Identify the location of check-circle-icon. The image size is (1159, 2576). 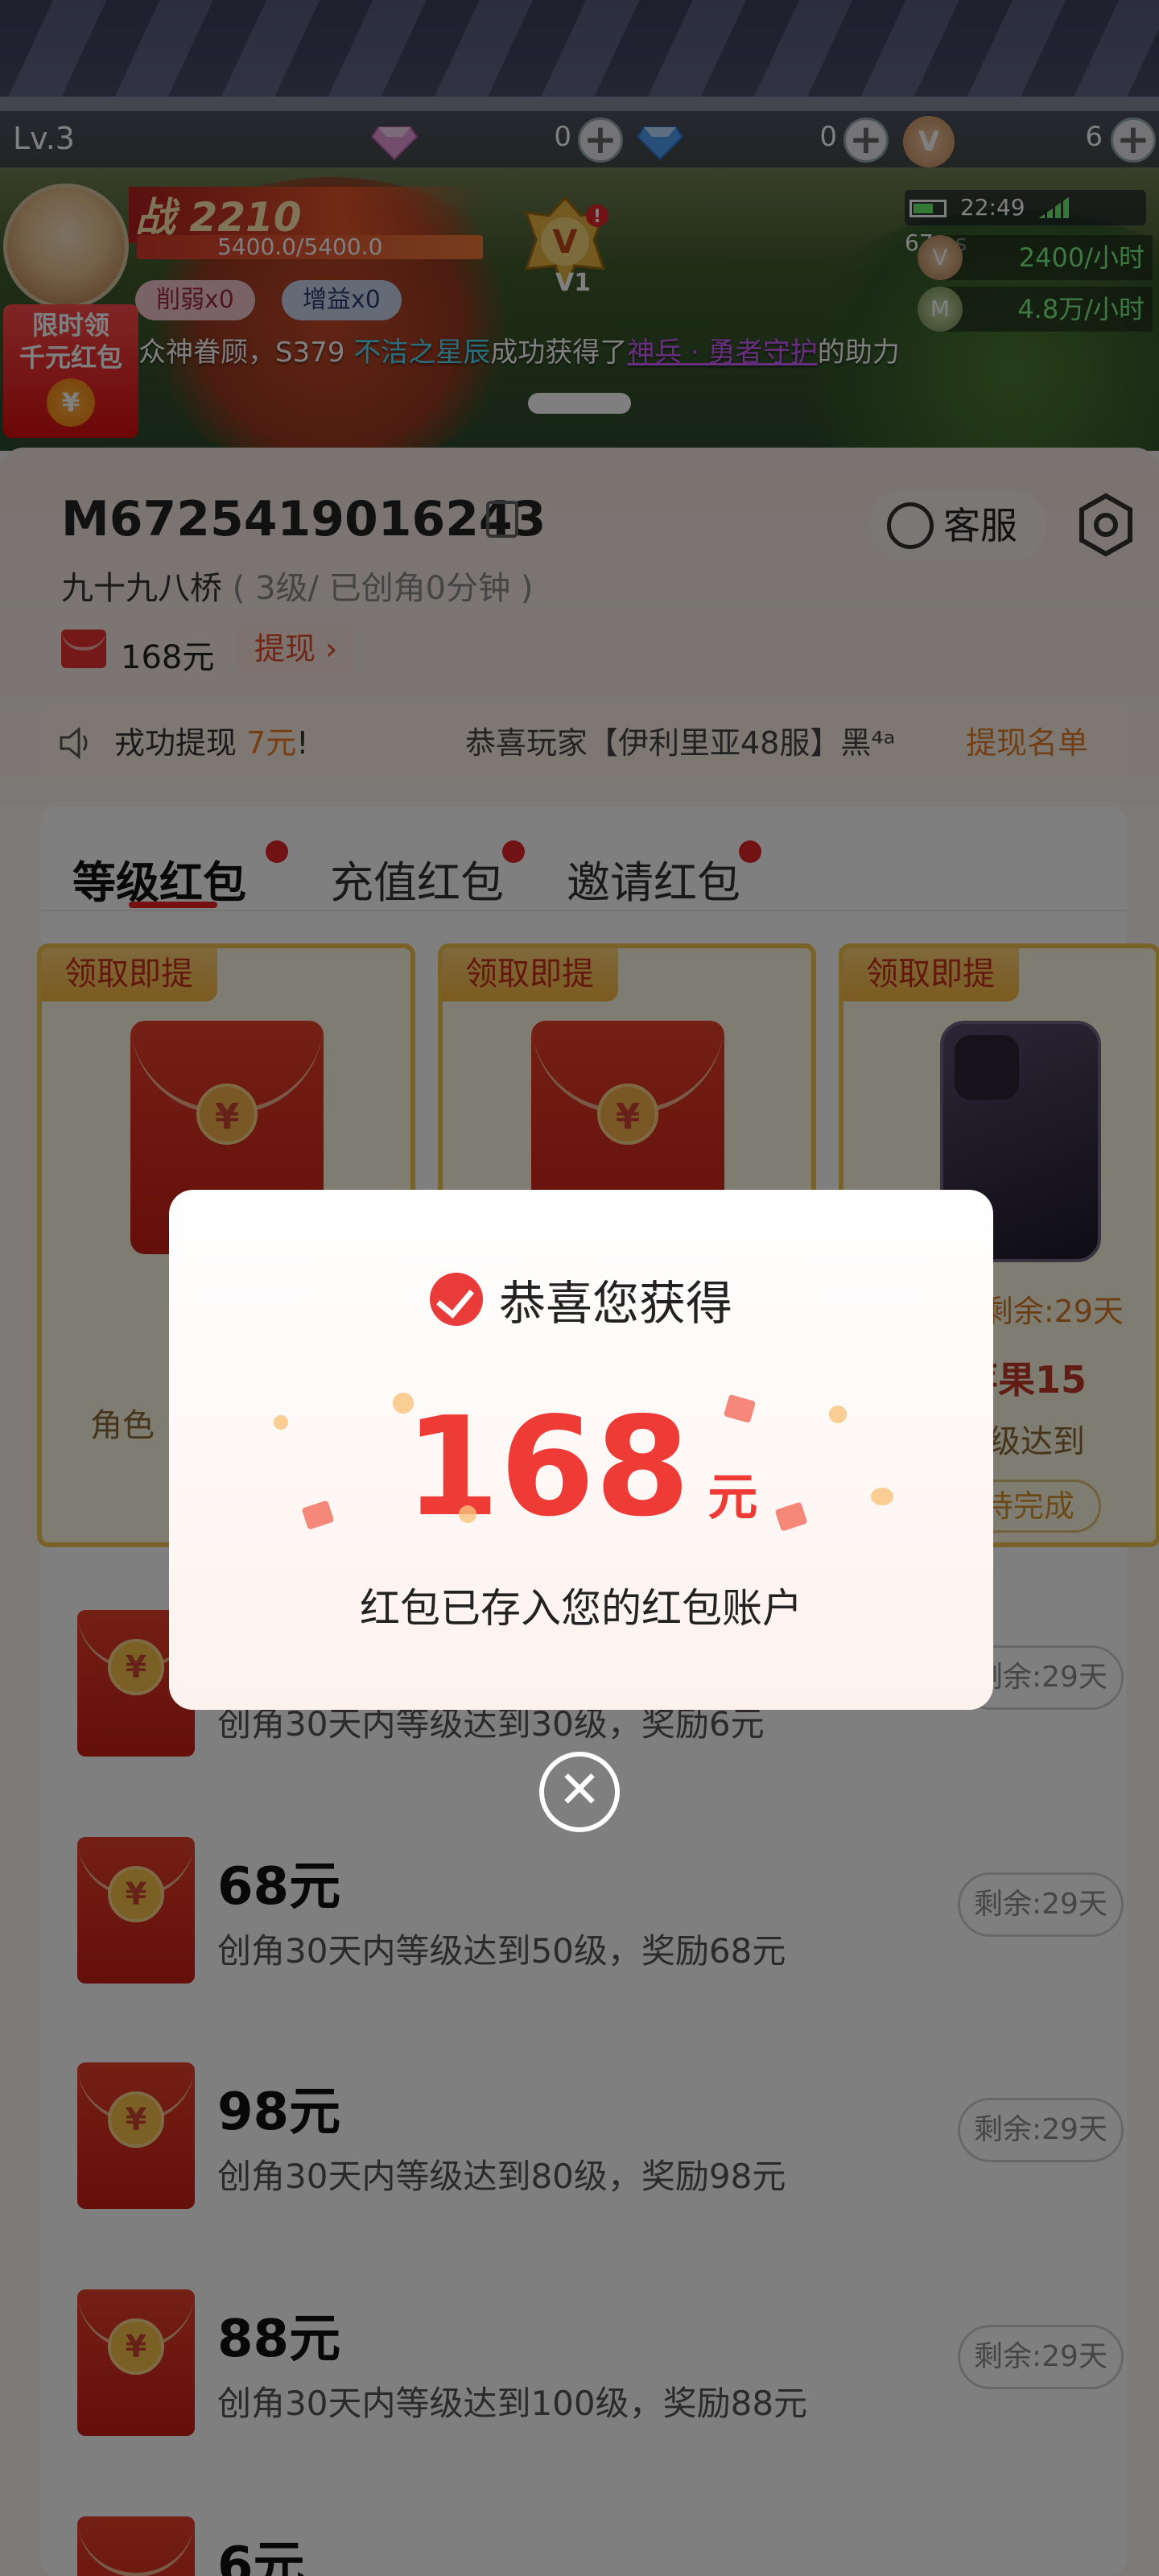
(456, 1299).